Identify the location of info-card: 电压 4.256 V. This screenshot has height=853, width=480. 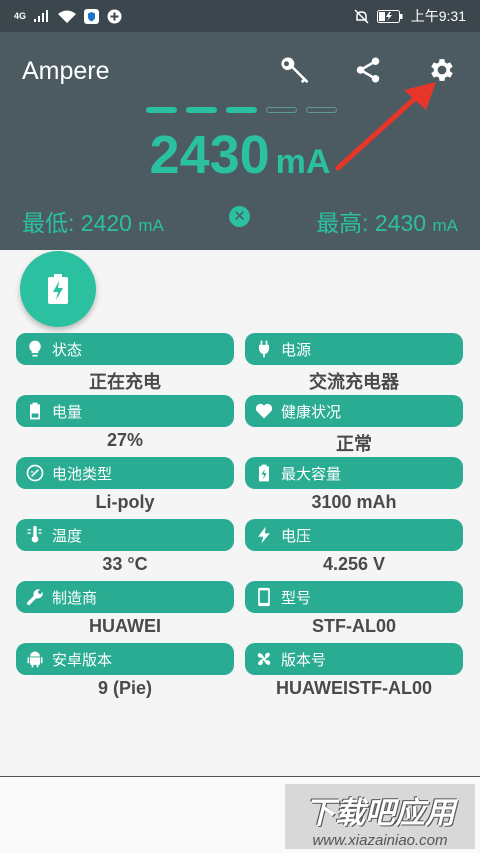
(354, 547).